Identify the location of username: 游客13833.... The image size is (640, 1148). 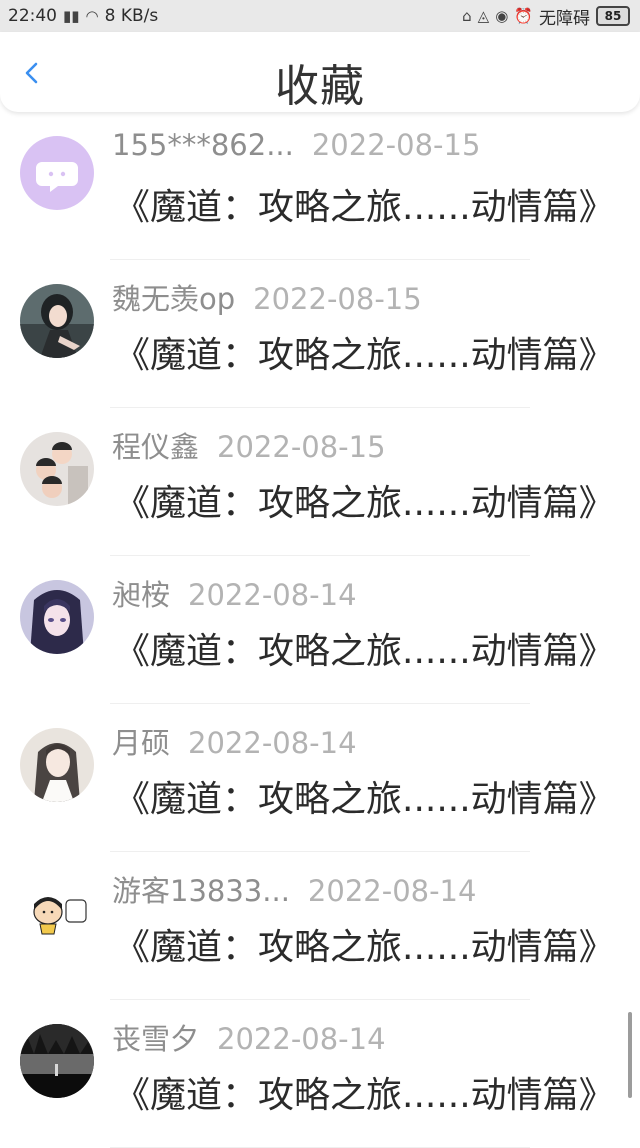
(201, 891).